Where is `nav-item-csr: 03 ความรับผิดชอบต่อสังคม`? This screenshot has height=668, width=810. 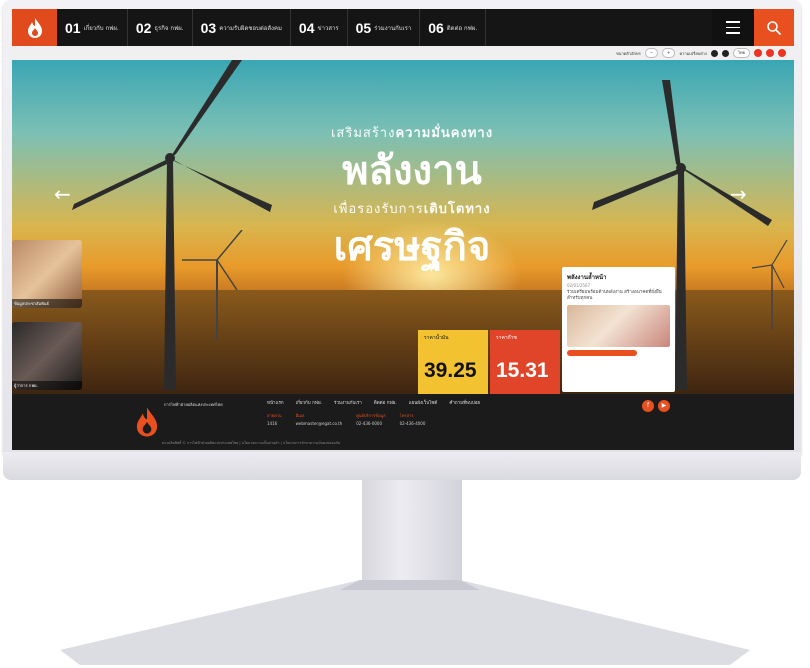 nav-item-csr: 03 ความรับผิดชอบต่อสังคม is located at coordinates (242, 27).